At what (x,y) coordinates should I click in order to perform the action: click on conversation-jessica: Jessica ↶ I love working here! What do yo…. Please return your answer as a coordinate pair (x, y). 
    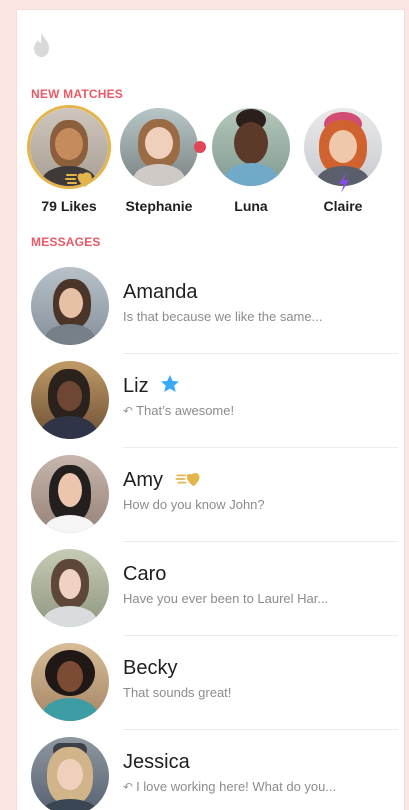
    Looking at the image, I should click on (214, 772).